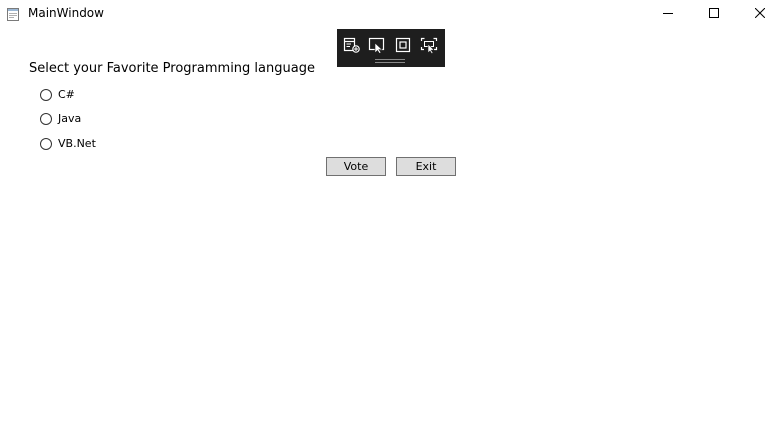 This screenshot has height=435, width=783. I want to click on exit-button: Exit, so click(426, 166).